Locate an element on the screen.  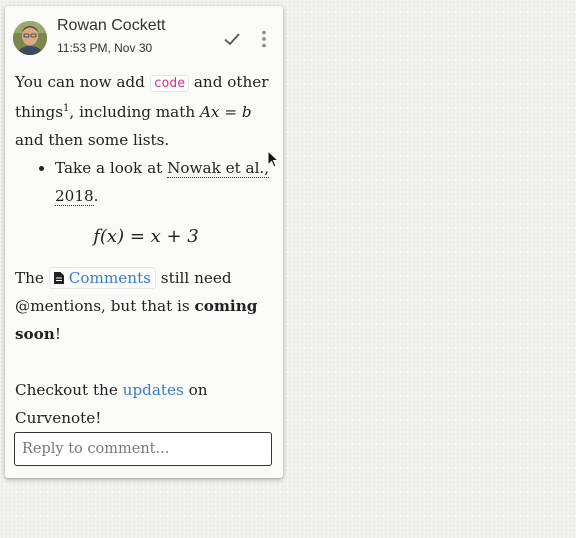
list-item: Take a look at Nowak et al., 2018. is located at coordinates (166, 182).